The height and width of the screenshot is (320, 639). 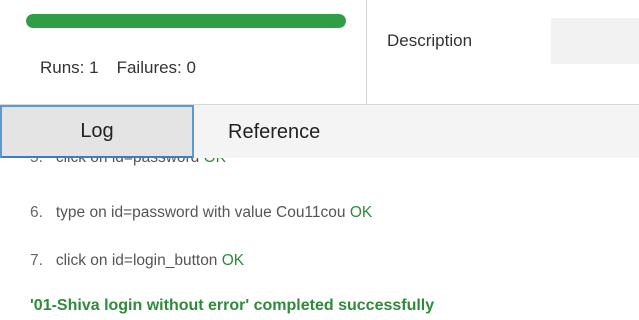 What do you see at coordinates (69, 67) in the screenshot?
I see `runs-count: Runs: 1` at bounding box center [69, 67].